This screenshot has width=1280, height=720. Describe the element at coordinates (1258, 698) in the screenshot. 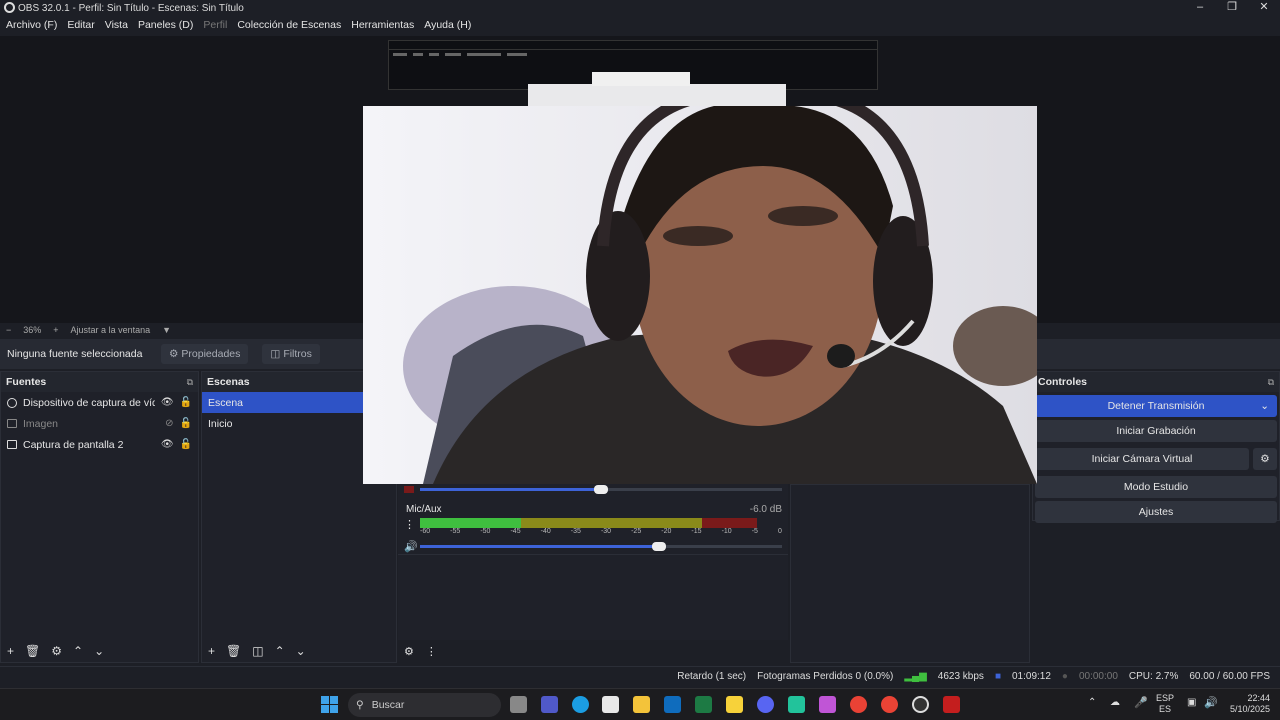

I see `clock-time: 22:44` at that location.